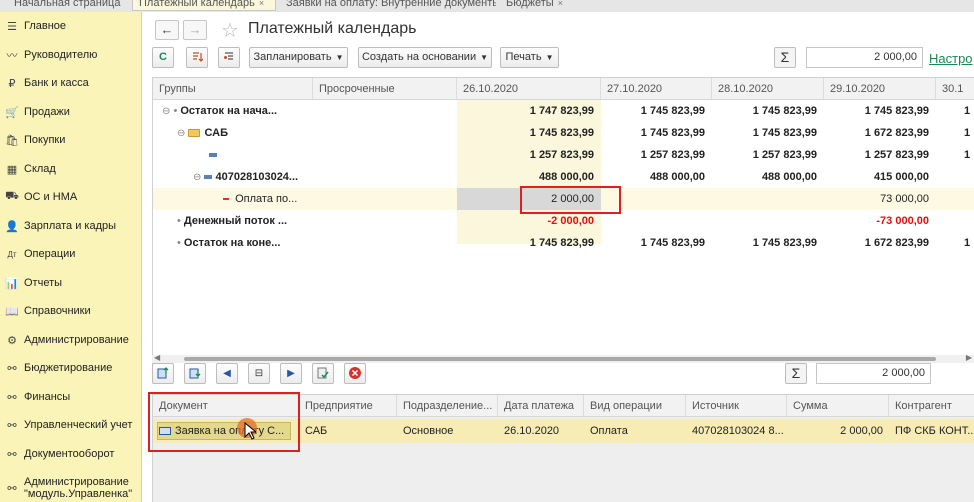  What do you see at coordinates (71, 55) in the screenshot?
I see `sidebar-item-manager: 〰 Руководителю` at bounding box center [71, 55].